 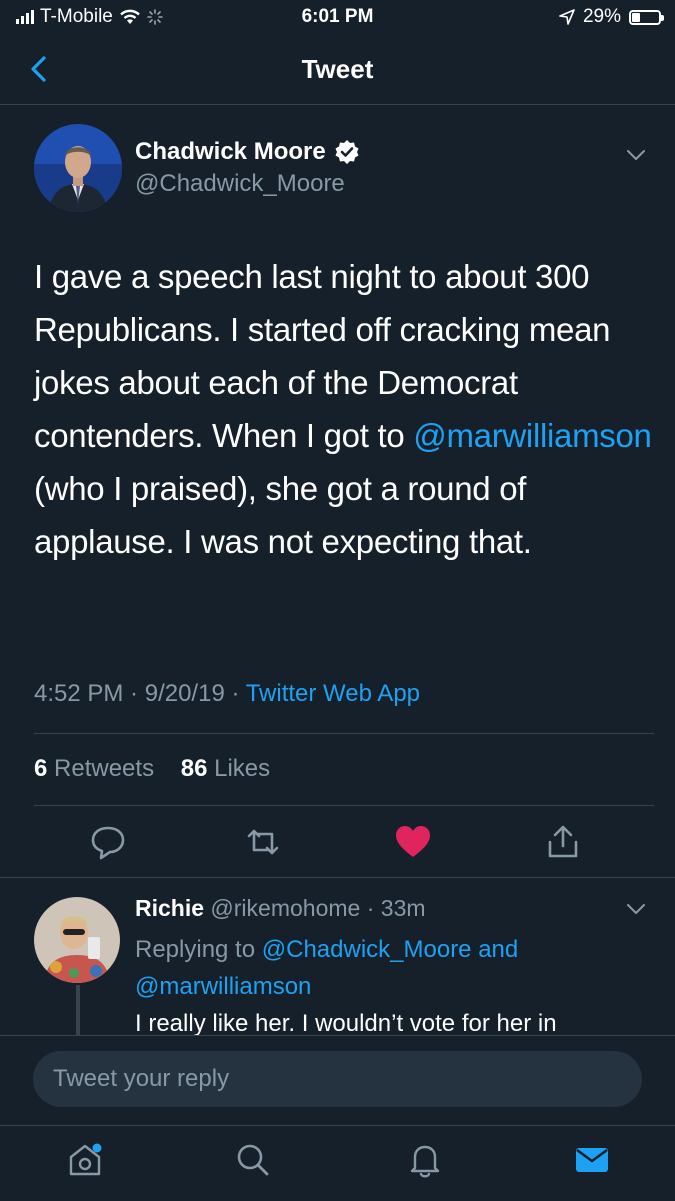 I want to click on reply-author-name: Richie, so click(x=169, y=908).